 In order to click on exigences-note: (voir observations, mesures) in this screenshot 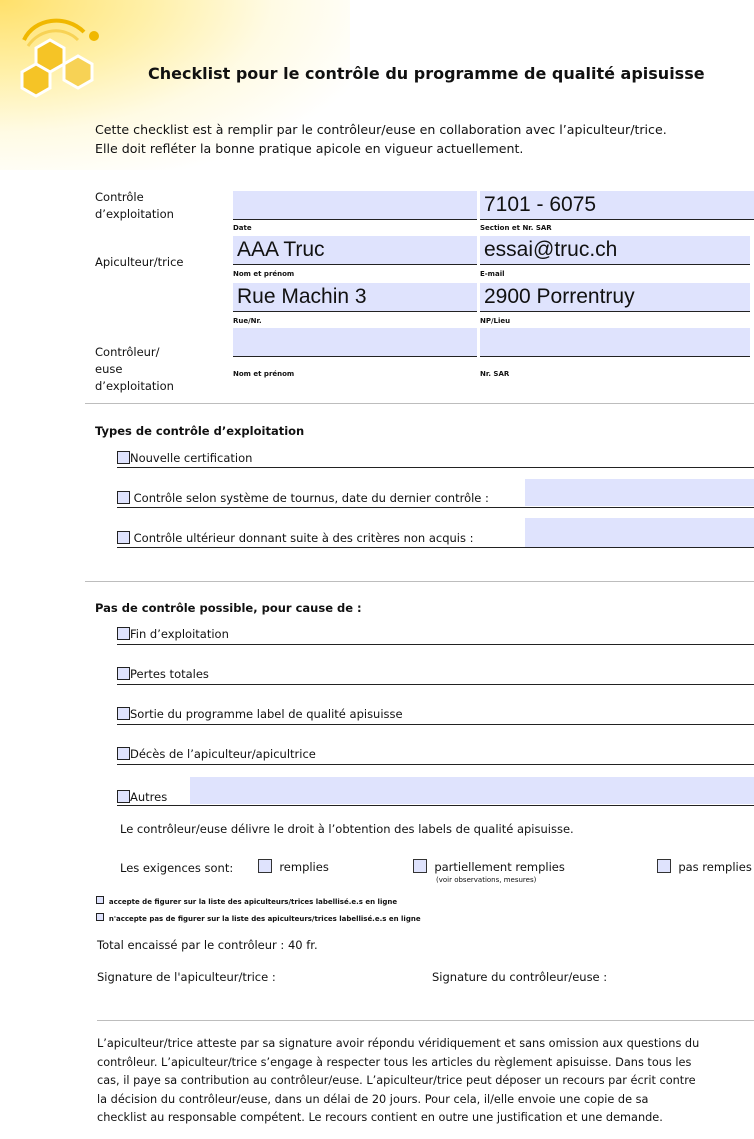, I will do `click(486, 880)`.